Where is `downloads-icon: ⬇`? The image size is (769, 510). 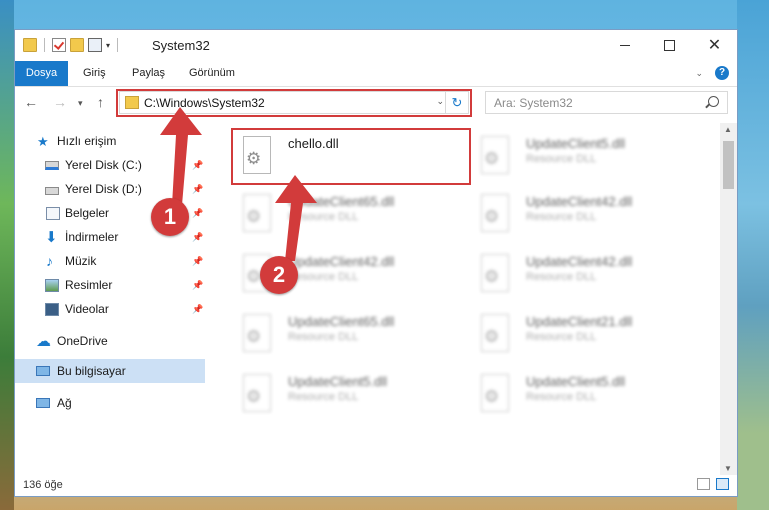
downloads-icon: ⬇ is located at coordinates (51, 237).